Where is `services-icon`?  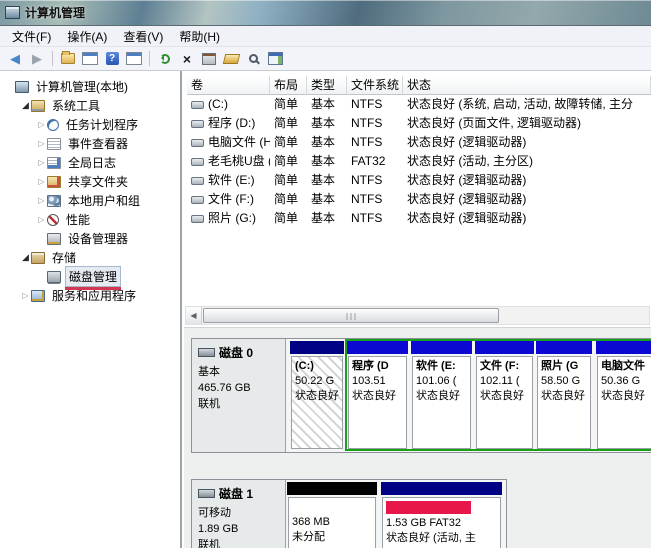
services-icon is located at coordinates (38, 295).